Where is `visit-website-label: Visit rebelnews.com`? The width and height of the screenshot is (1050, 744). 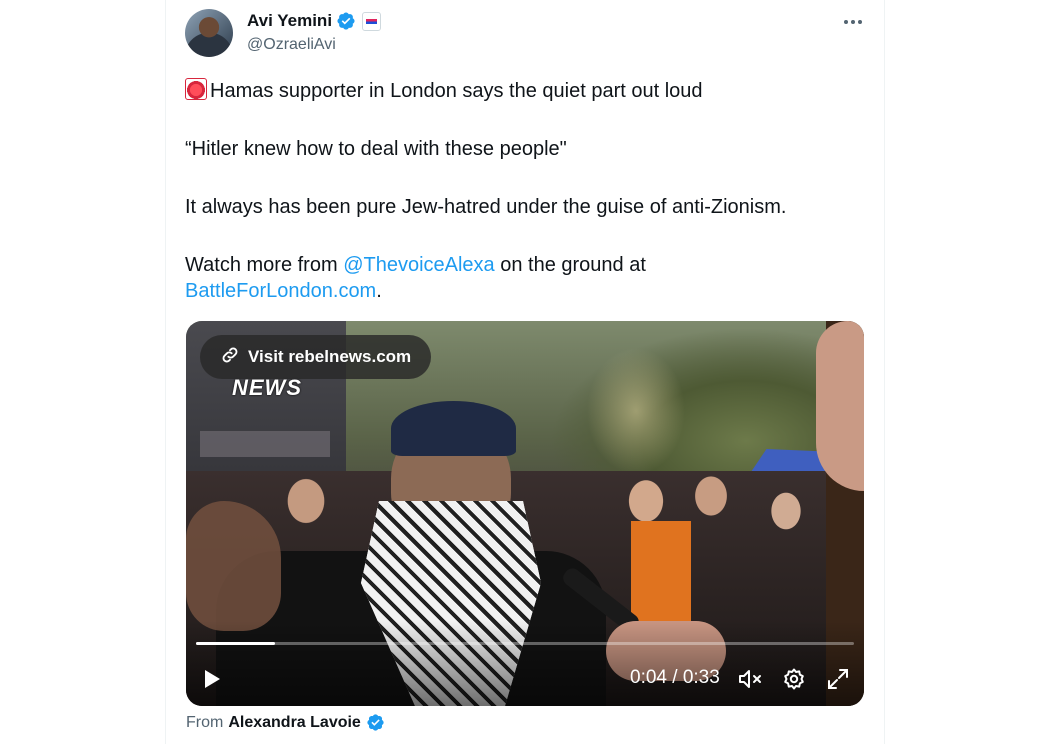
visit-website-label: Visit rebelnews.com is located at coordinates (330, 356).